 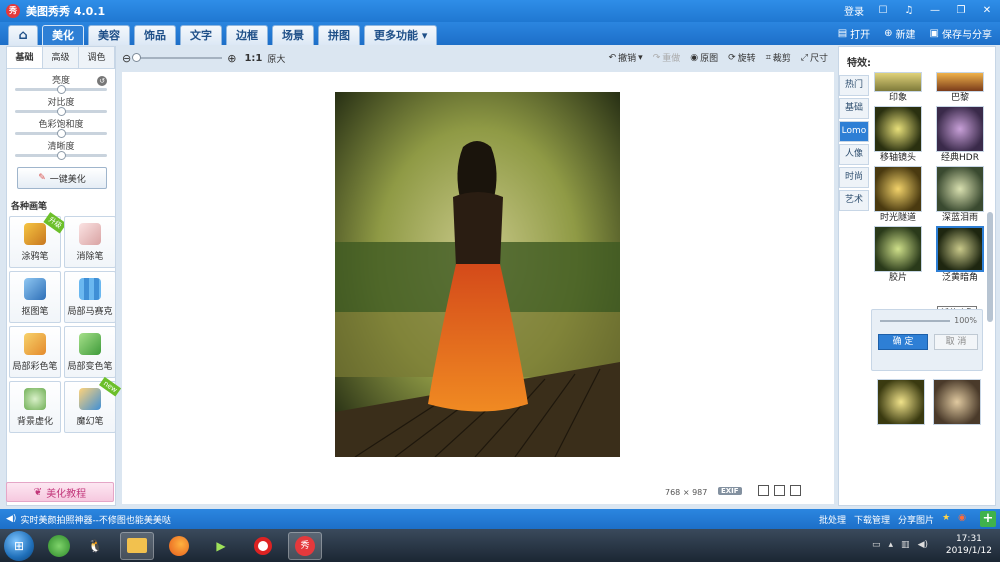 What do you see at coordinates (109, 35) in the screenshot?
I see `tab-beauty: 美容` at bounding box center [109, 35].